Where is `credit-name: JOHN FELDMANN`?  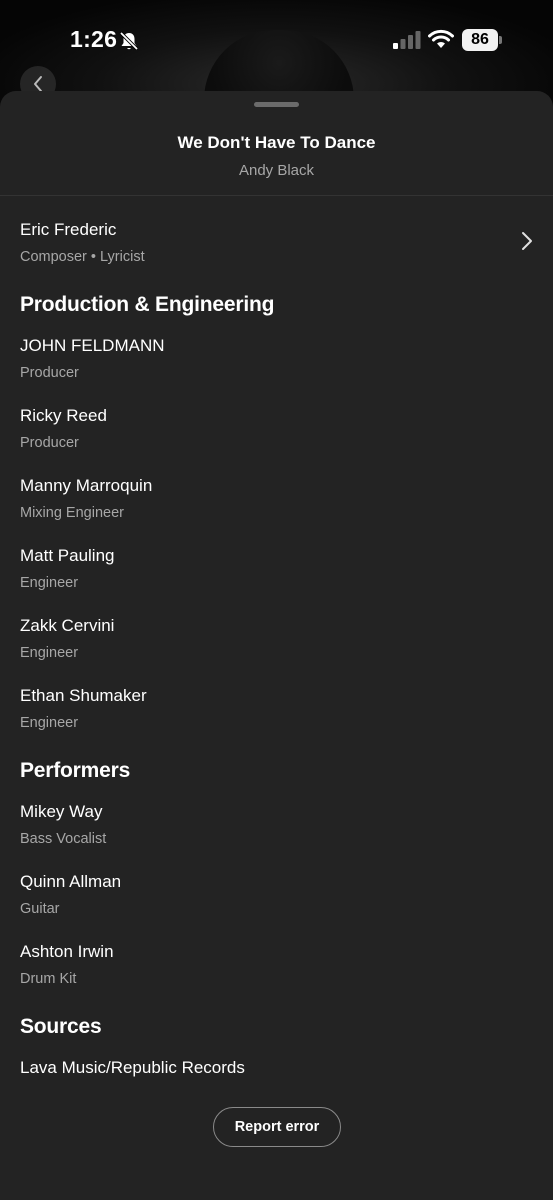 credit-name: JOHN FELDMANN is located at coordinates (92, 345).